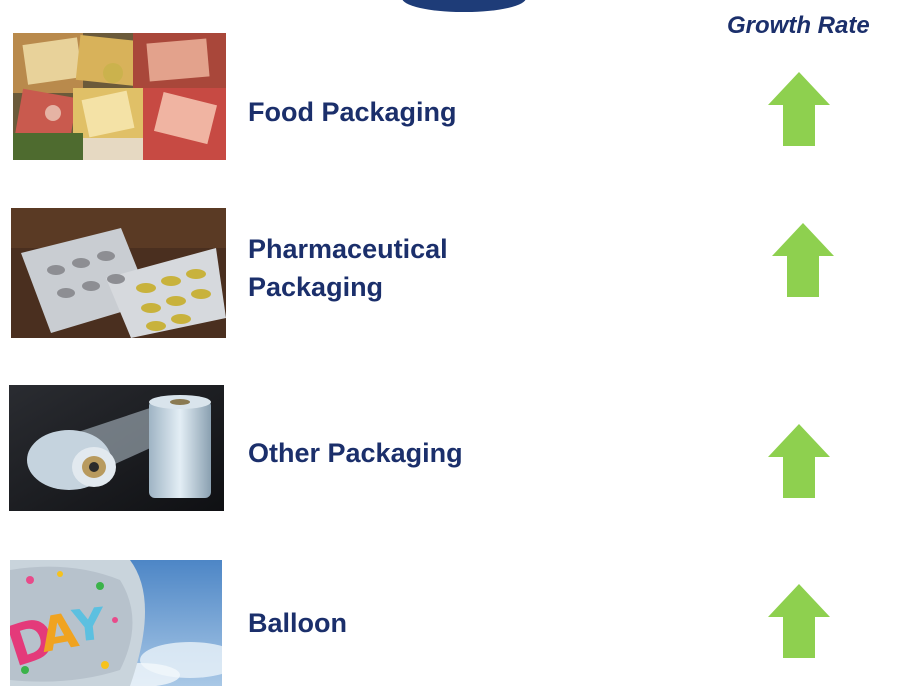 This screenshot has height=686, width=923. I want to click on pharmaceutical-packaging-image, so click(118, 273).